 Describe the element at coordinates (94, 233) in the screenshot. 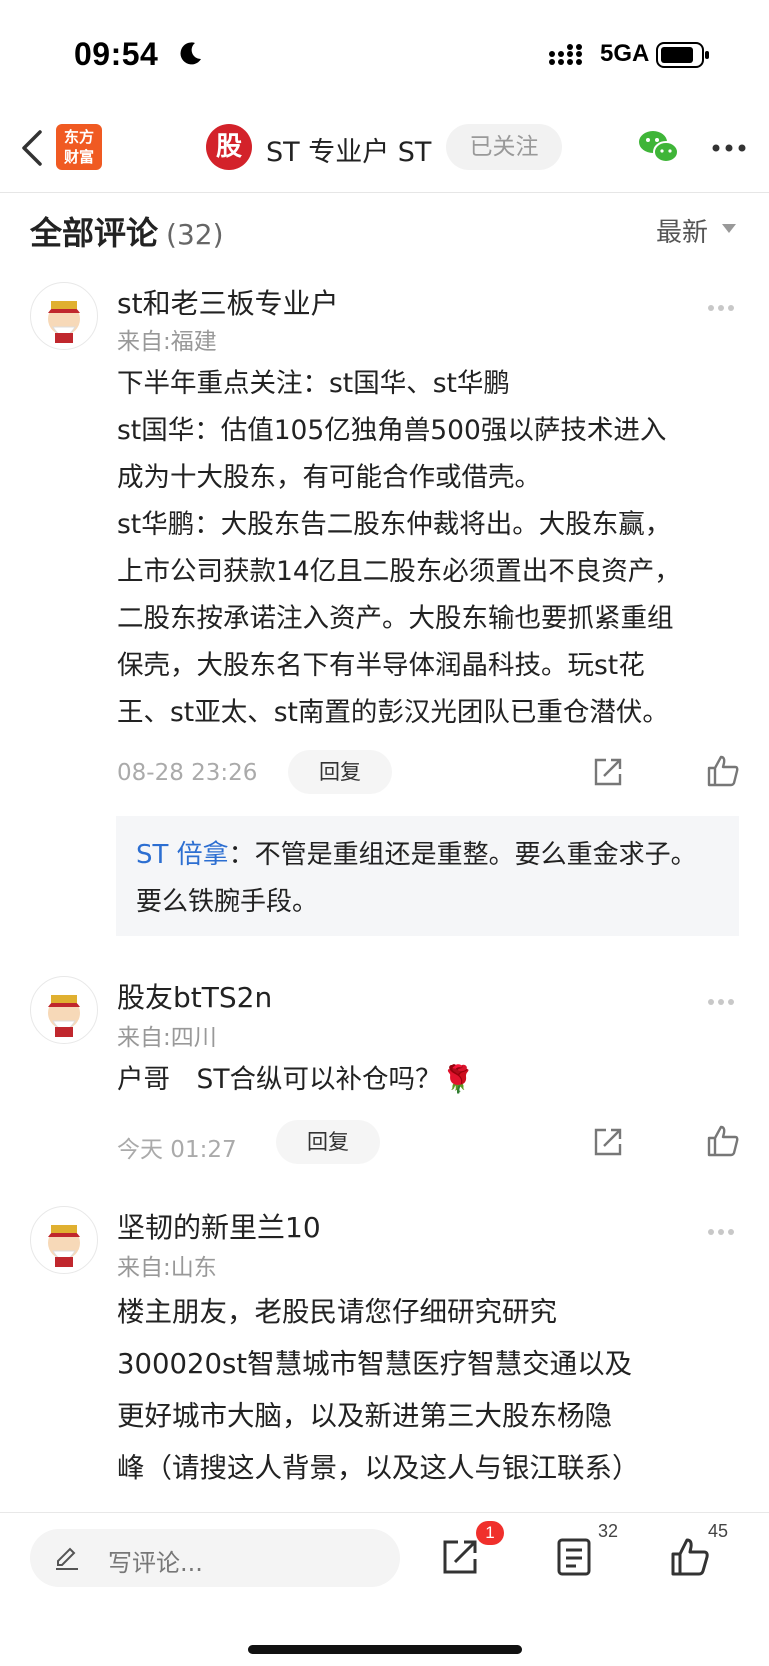

I see `comments-title: 全部评论` at that location.